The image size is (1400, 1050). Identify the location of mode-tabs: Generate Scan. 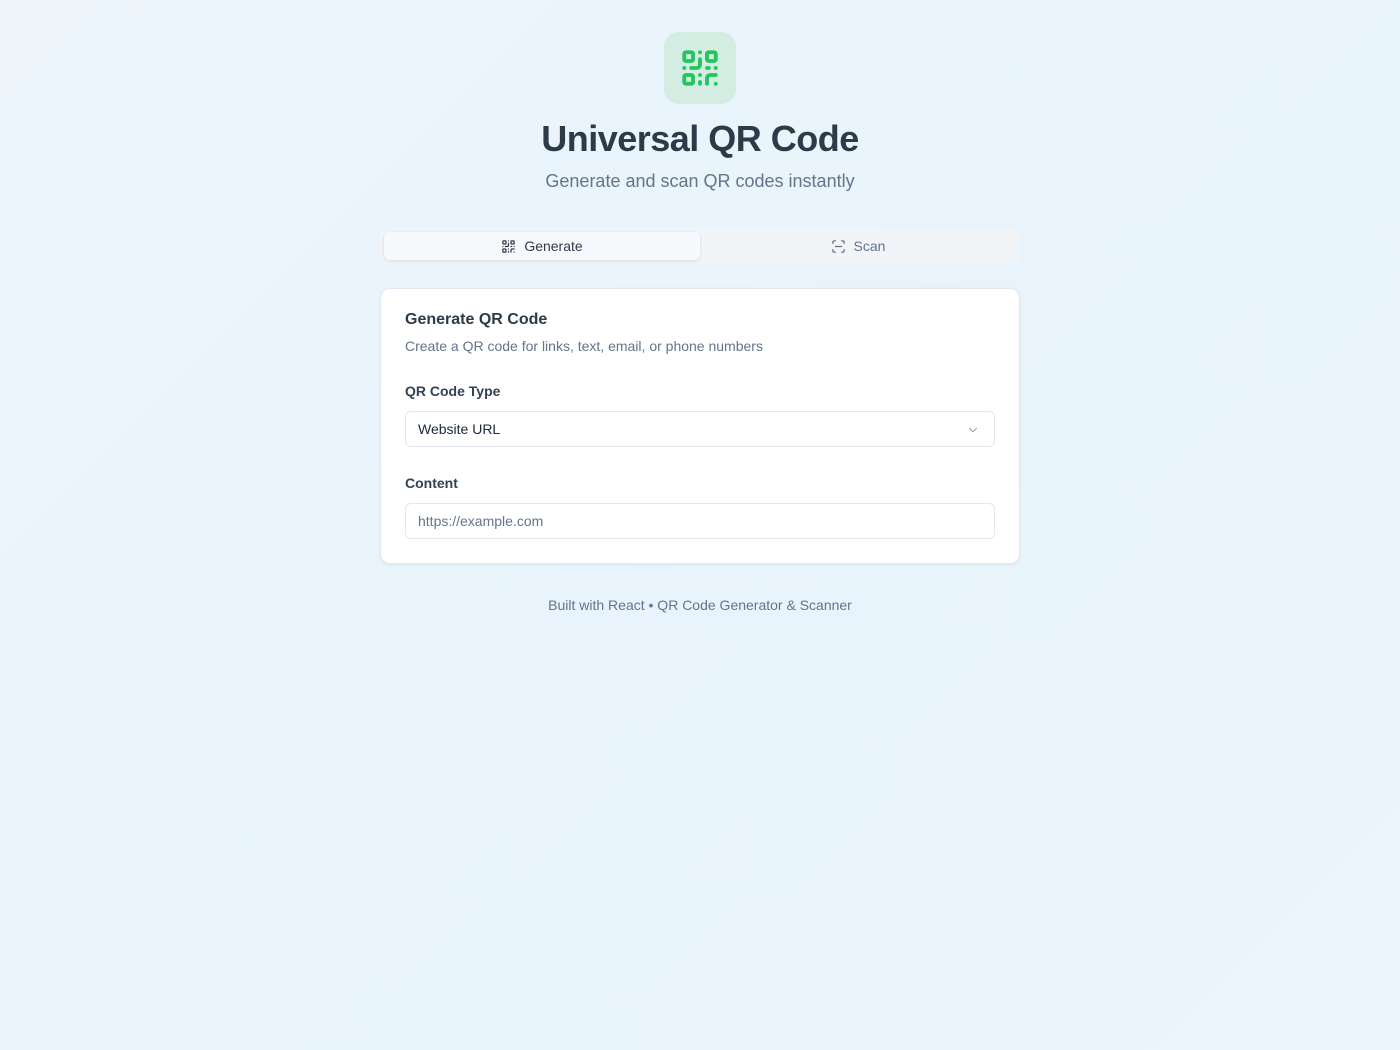
(700, 246).